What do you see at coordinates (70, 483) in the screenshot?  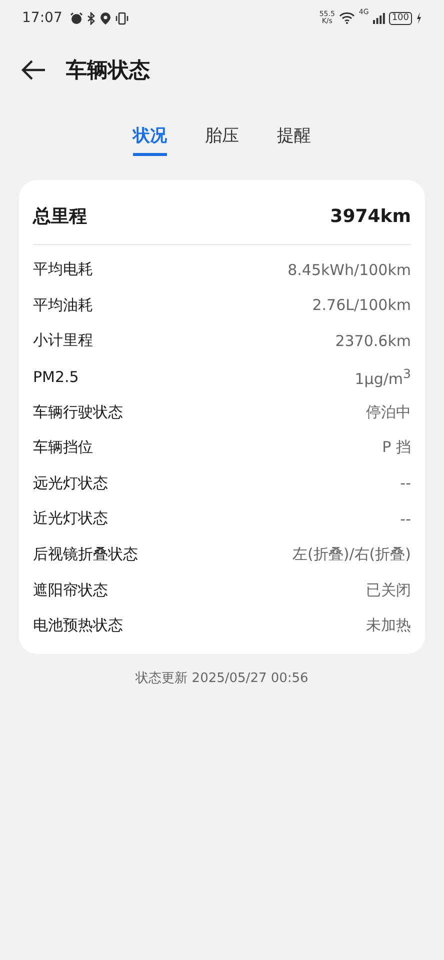 I see `row-label: 远光灯状态` at bounding box center [70, 483].